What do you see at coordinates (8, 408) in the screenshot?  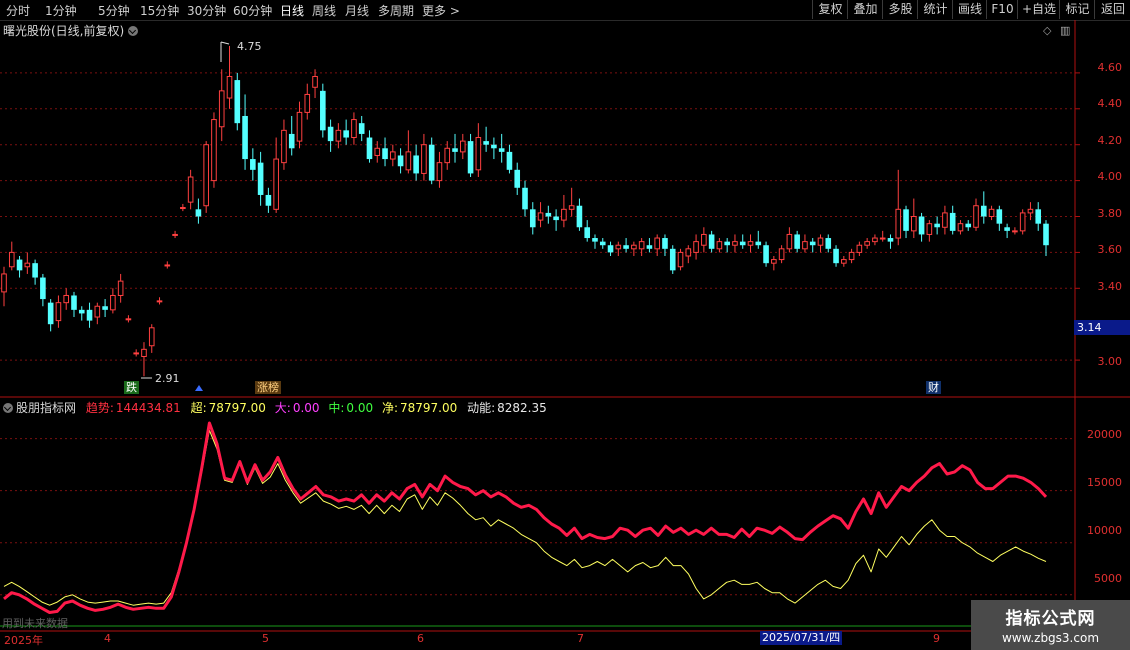 I see `chevron-down-icon` at bounding box center [8, 408].